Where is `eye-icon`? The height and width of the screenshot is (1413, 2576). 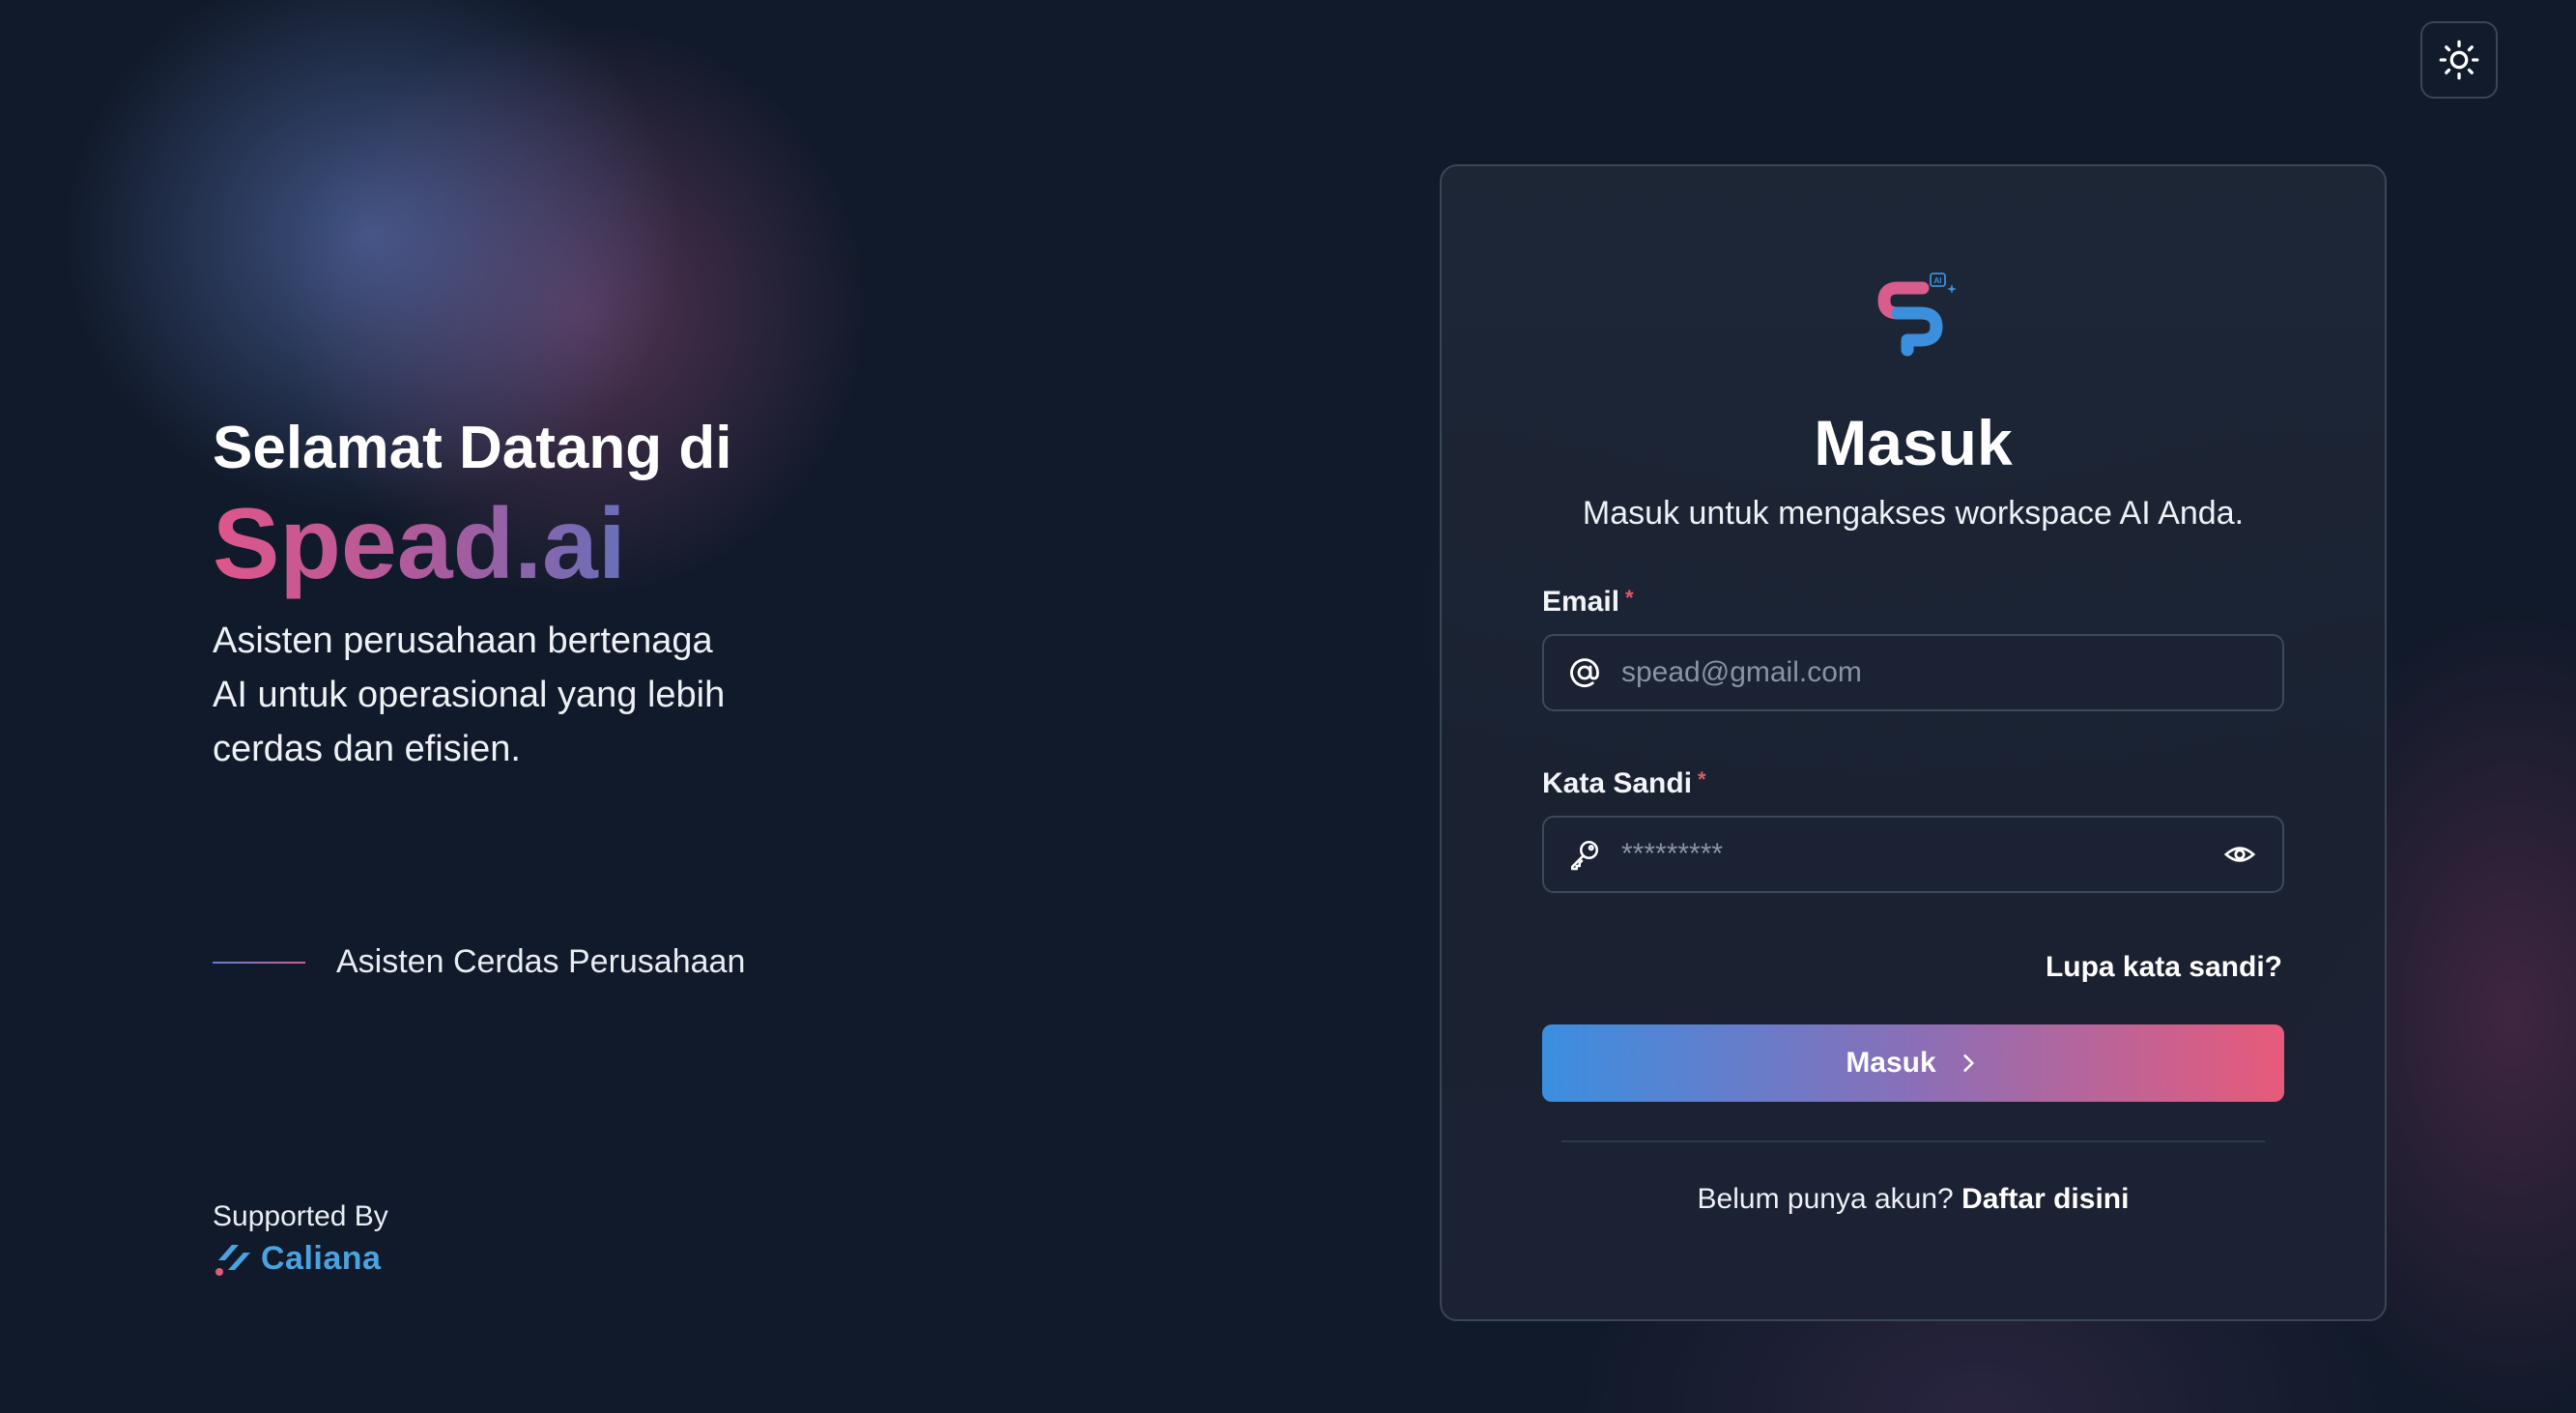 eye-icon is located at coordinates (2240, 854).